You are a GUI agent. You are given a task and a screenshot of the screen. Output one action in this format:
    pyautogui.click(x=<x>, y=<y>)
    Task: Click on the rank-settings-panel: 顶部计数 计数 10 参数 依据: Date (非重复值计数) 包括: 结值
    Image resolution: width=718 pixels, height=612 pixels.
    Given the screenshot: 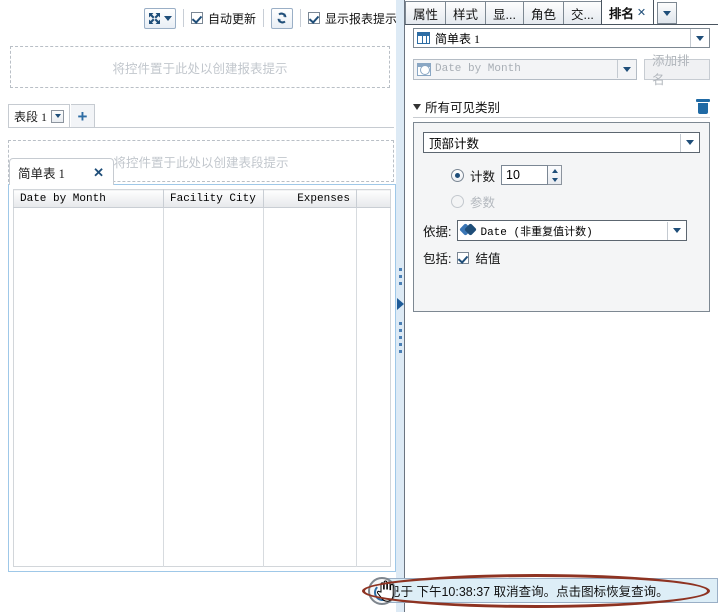 What is the action you would take?
    pyautogui.click(x=561, y=217)
    